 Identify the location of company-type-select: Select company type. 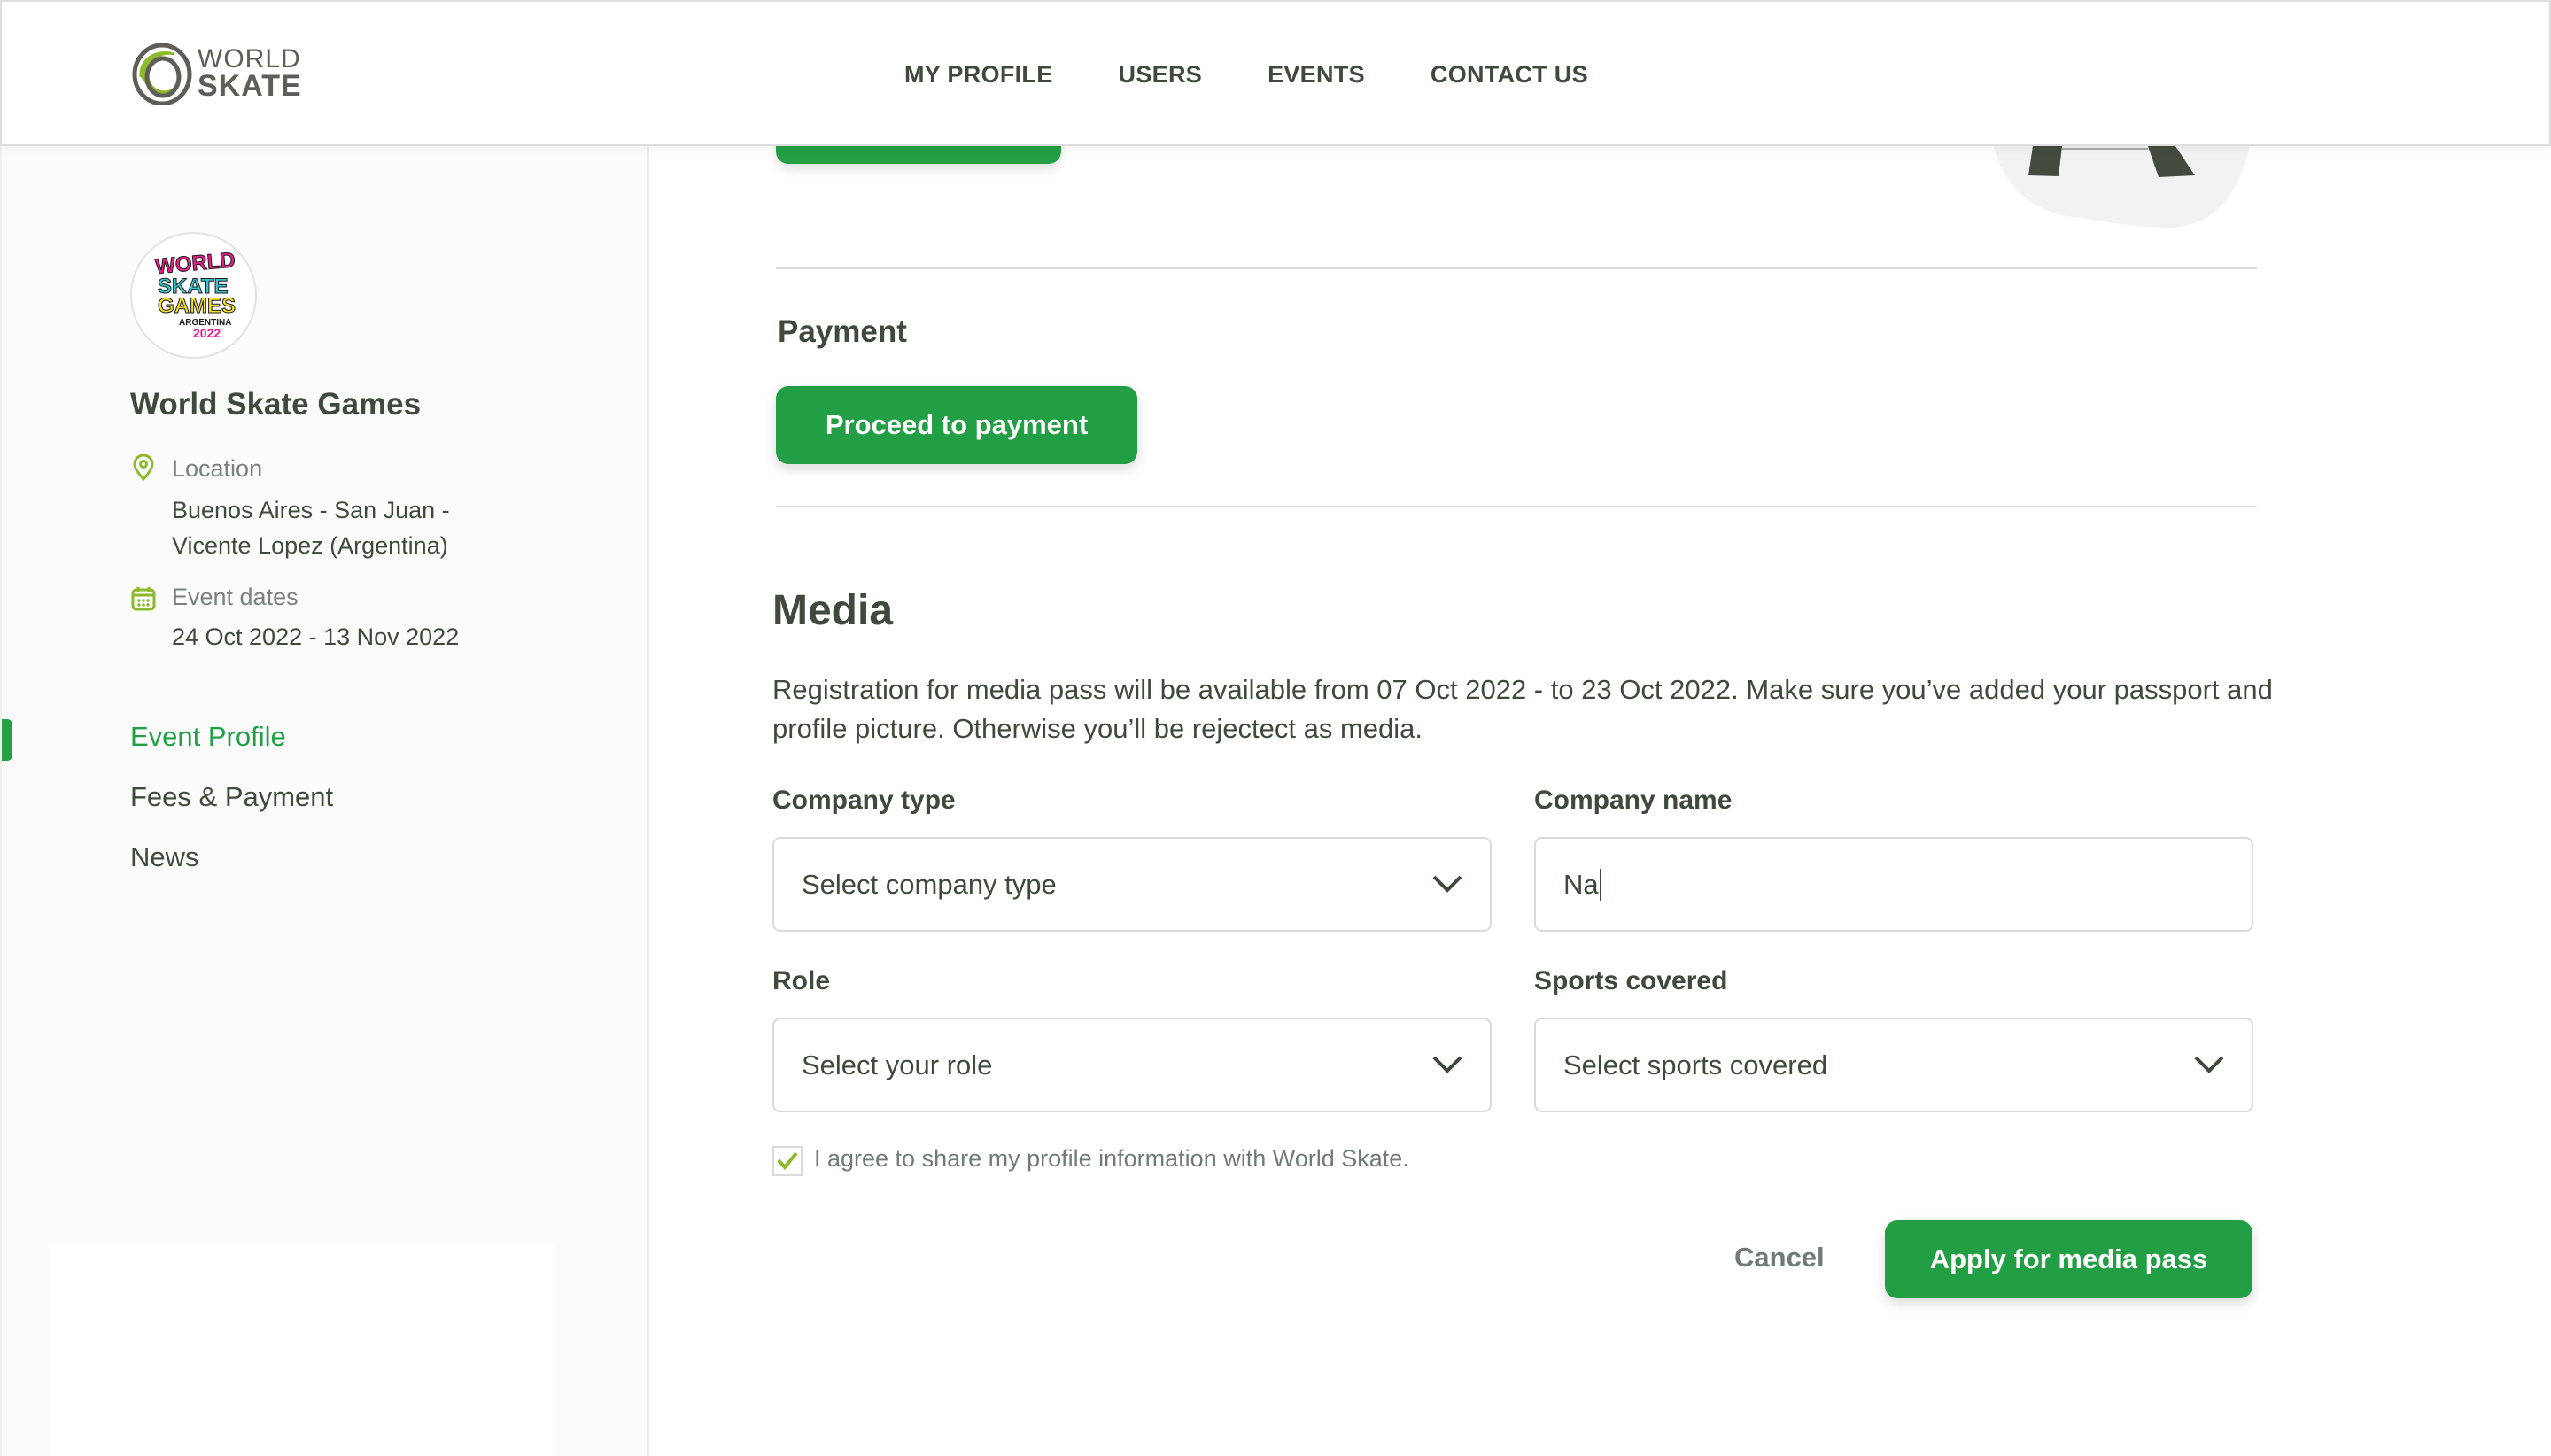
(1132, 884).